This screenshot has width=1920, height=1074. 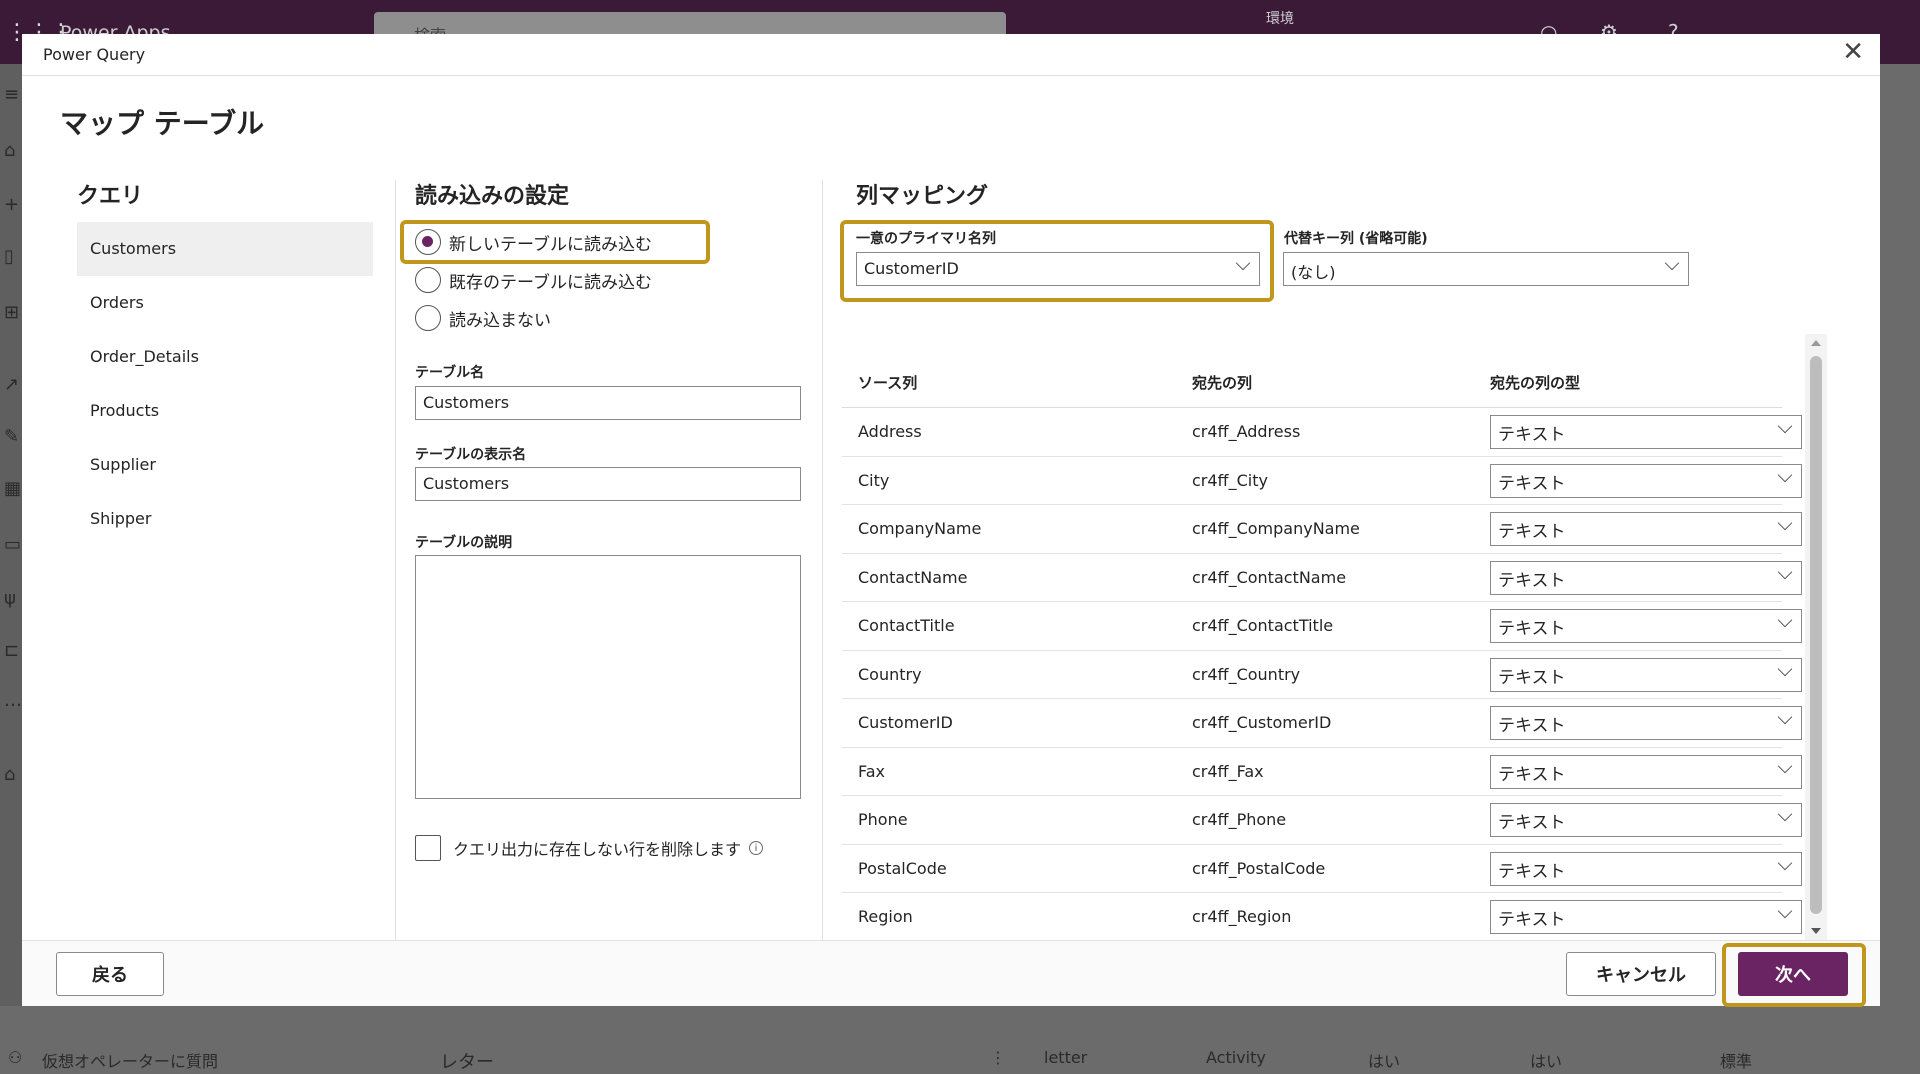 What do you see at coordinates (1322, 820) in the screenshot?
I see `table-row: Phone cr4ff_Phone テキスト` at bounding box center [1322, 820].